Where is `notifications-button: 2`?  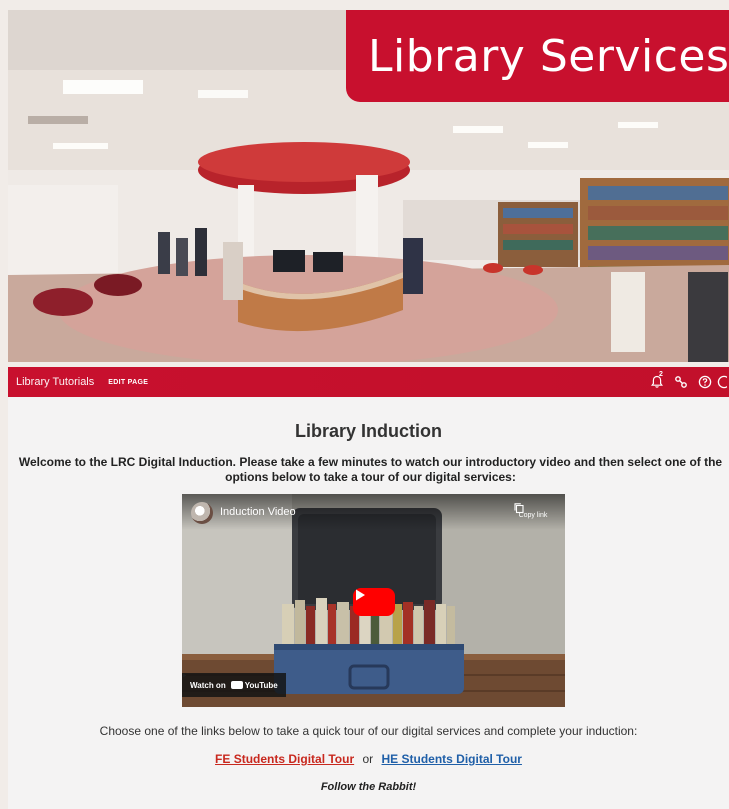
notifications-button: 2 is located at coordinates (657, 382).